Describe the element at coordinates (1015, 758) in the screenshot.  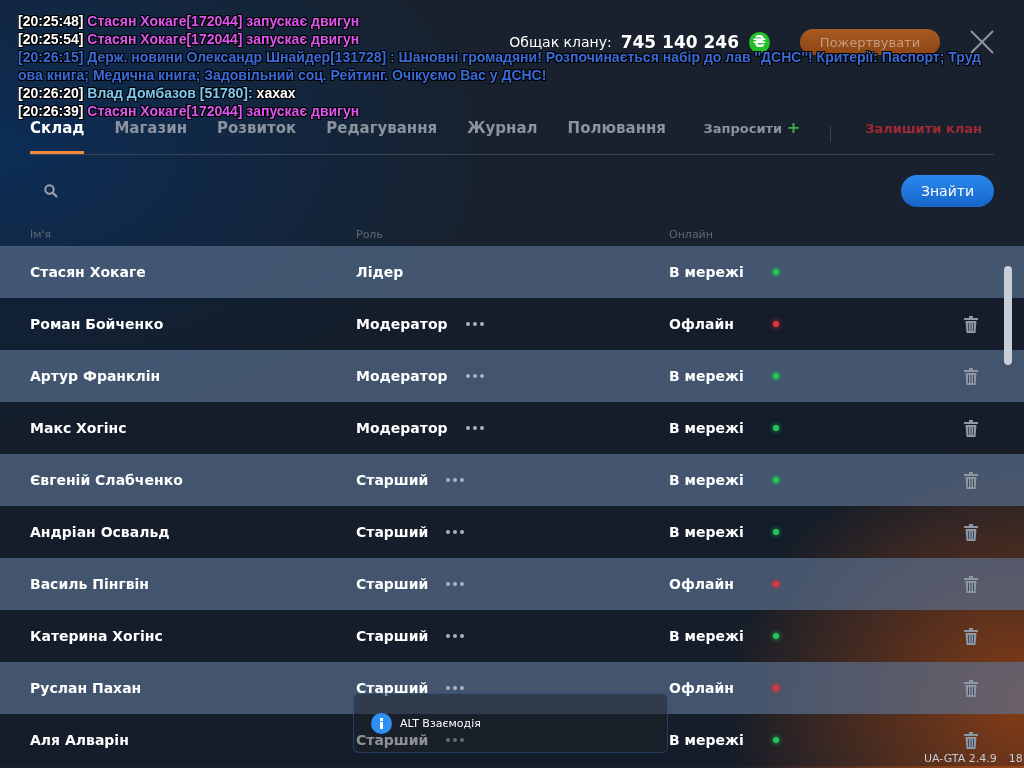
I see `corner-text: 18` at that location.